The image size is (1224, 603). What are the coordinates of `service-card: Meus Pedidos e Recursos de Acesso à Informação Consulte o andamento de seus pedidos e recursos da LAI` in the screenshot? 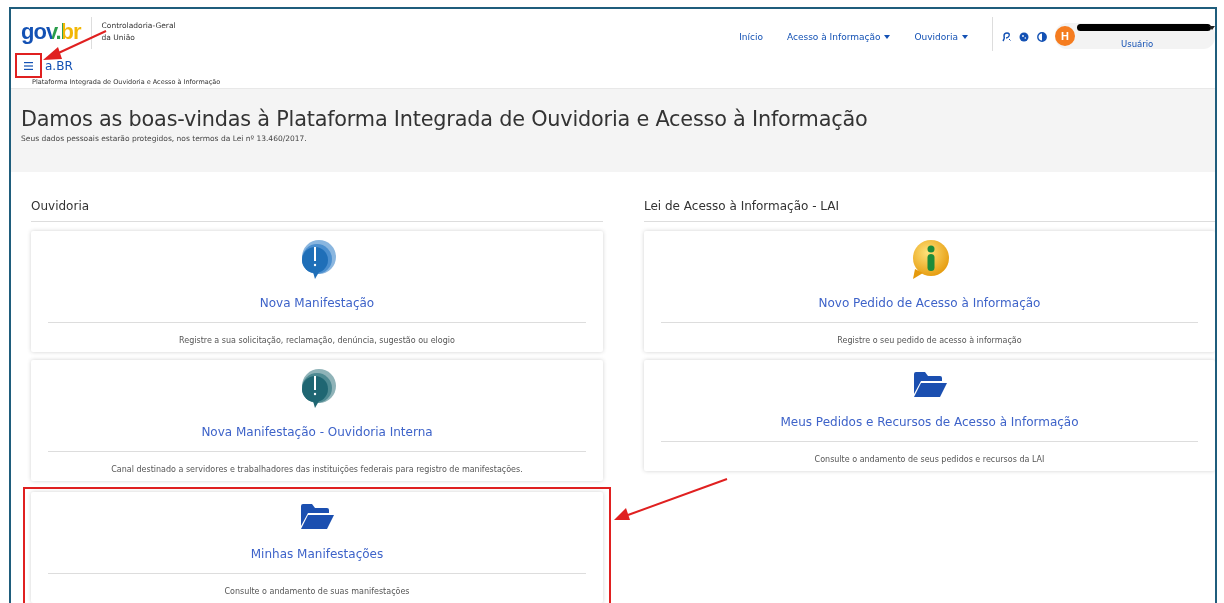 It's located at (929, 415).